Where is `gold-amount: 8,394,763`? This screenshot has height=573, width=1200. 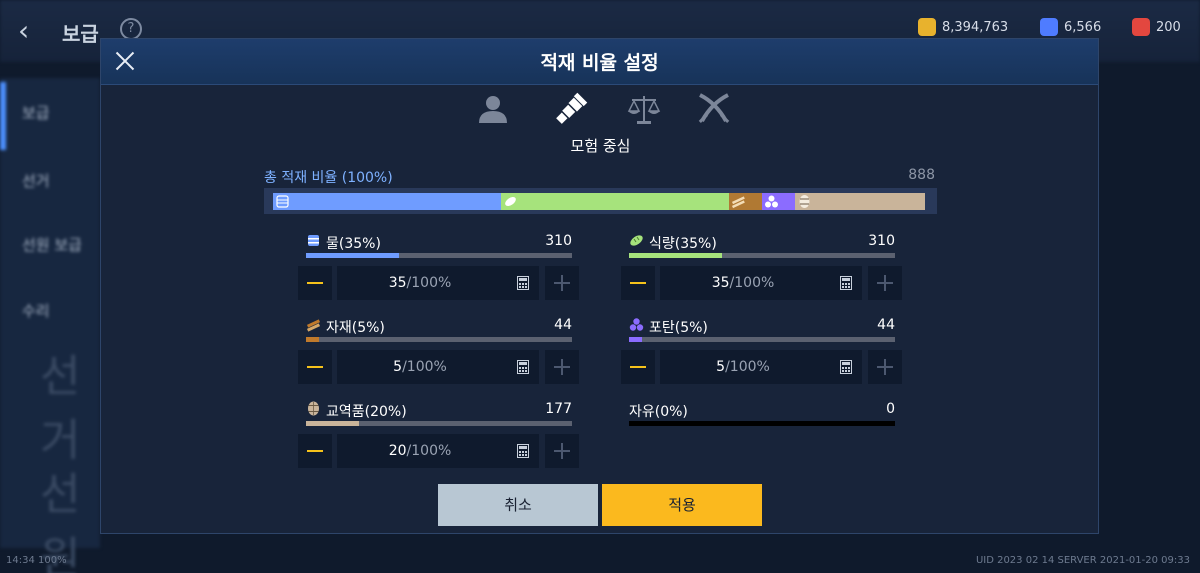
gold-amount: 8,394,763 is located at coordinates (975, 27).